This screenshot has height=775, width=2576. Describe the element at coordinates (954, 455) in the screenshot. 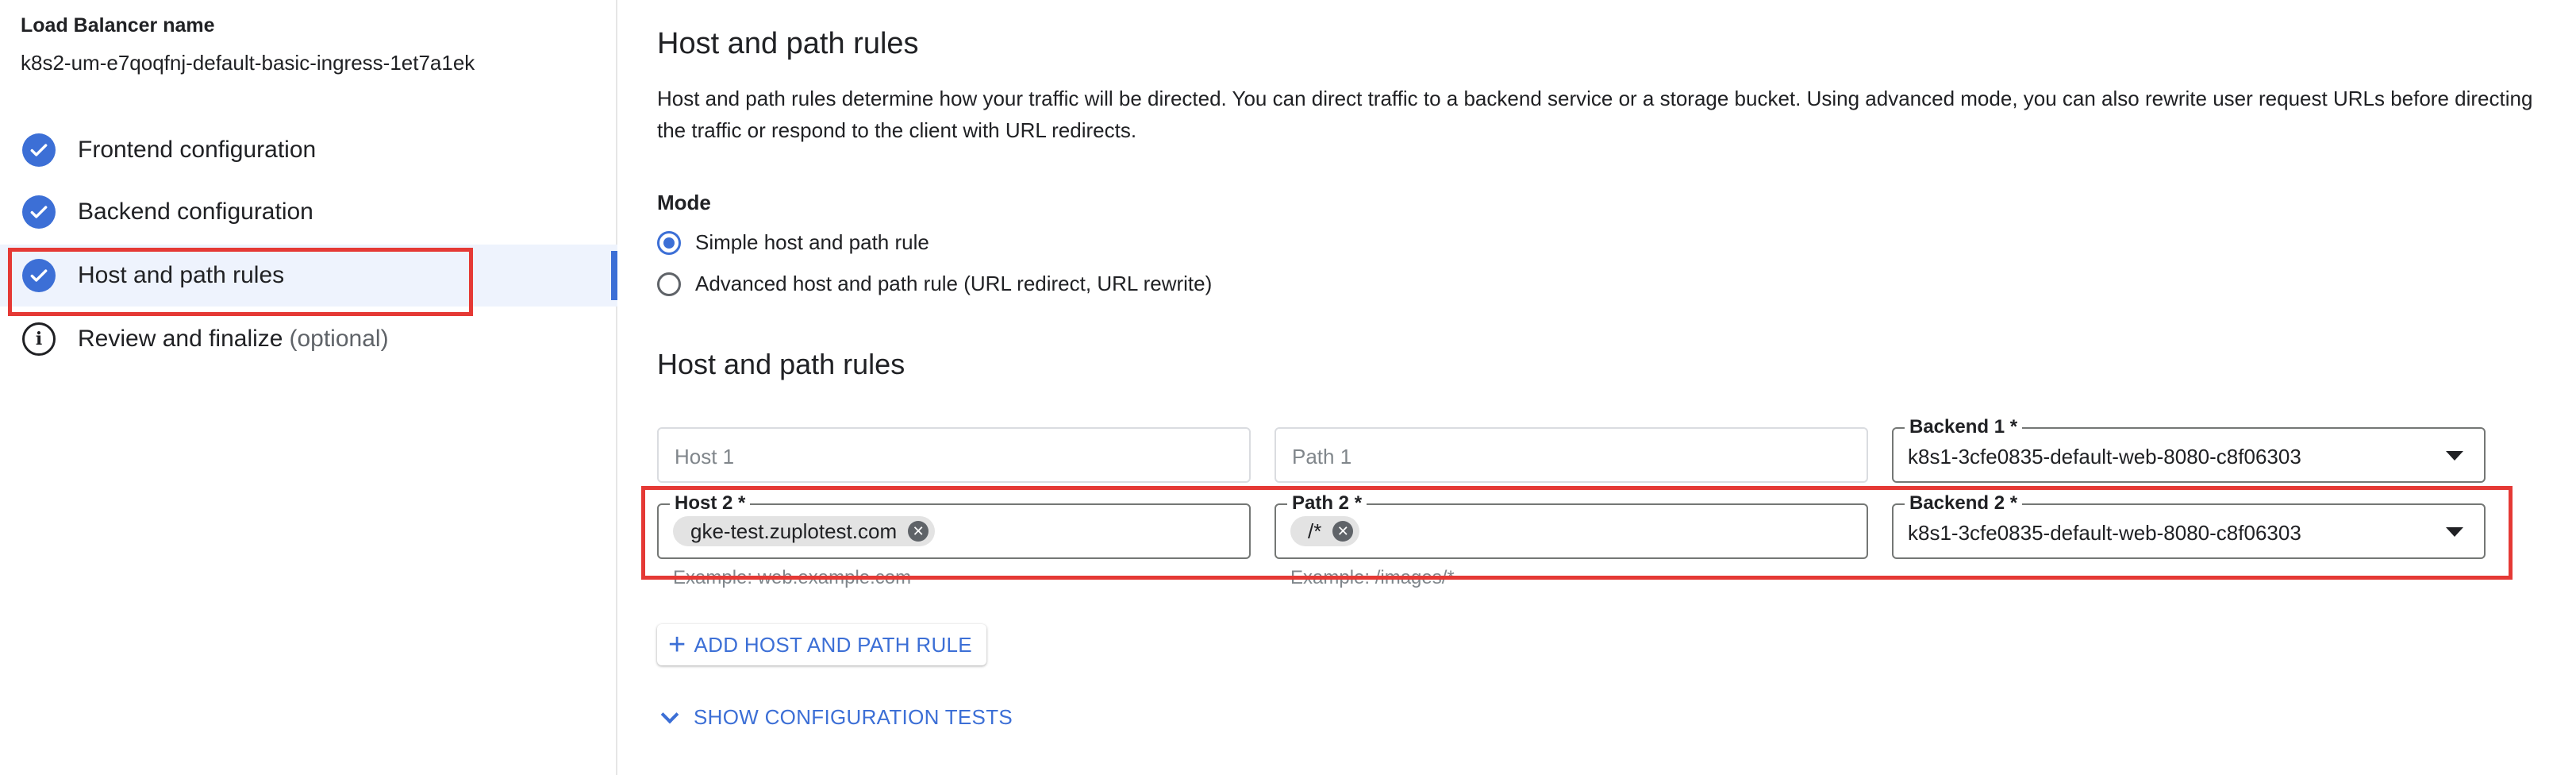

I see `host-1-input: Host 1` at that location.